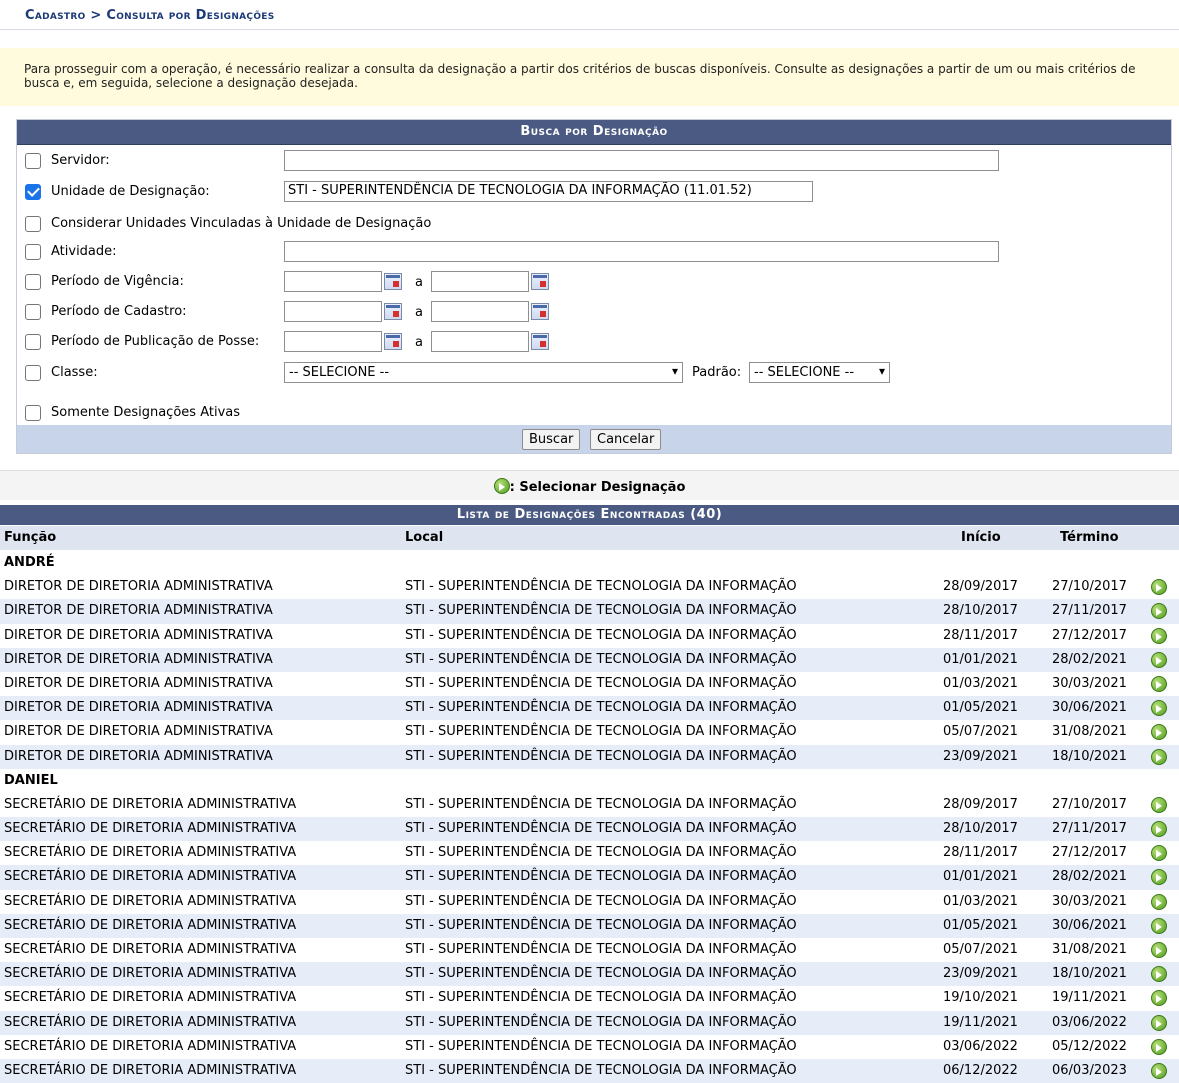 The image size is (1179, 1083). Describe the element at coordinates (33, 282) in the screenshot. I see `vigencia-checkbox` at that location.